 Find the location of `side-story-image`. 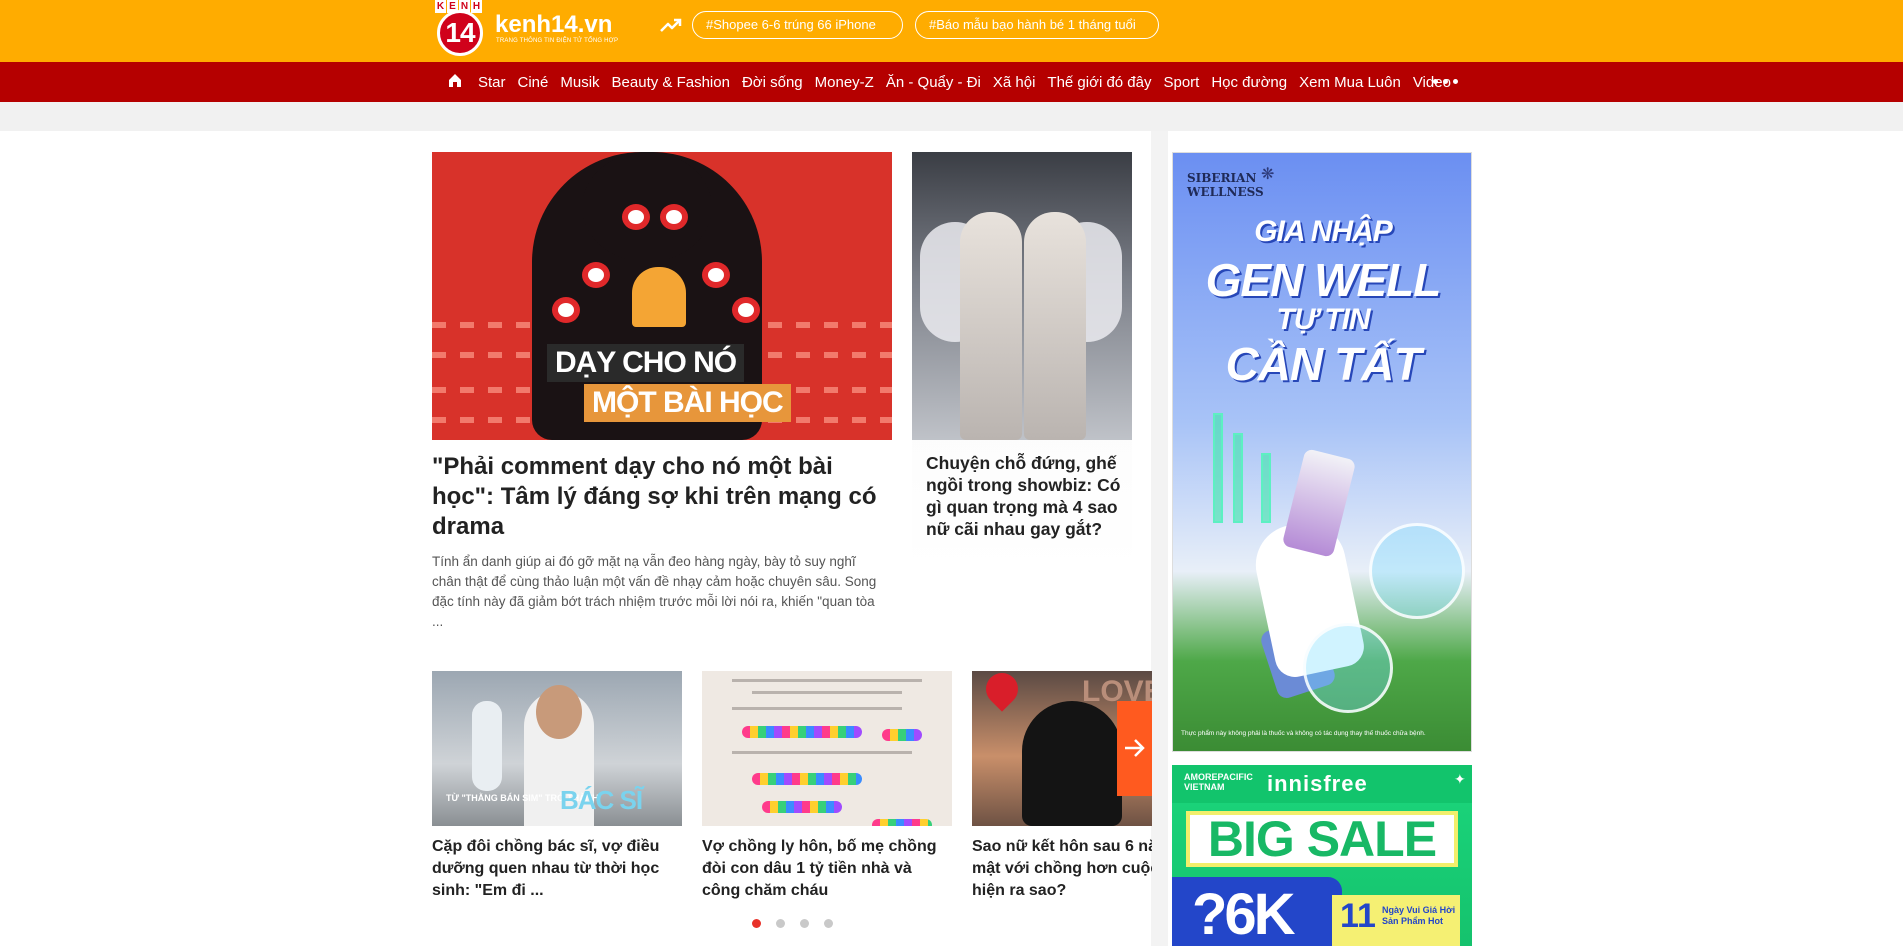

side-story-image is located at coordinates (1022, 296).